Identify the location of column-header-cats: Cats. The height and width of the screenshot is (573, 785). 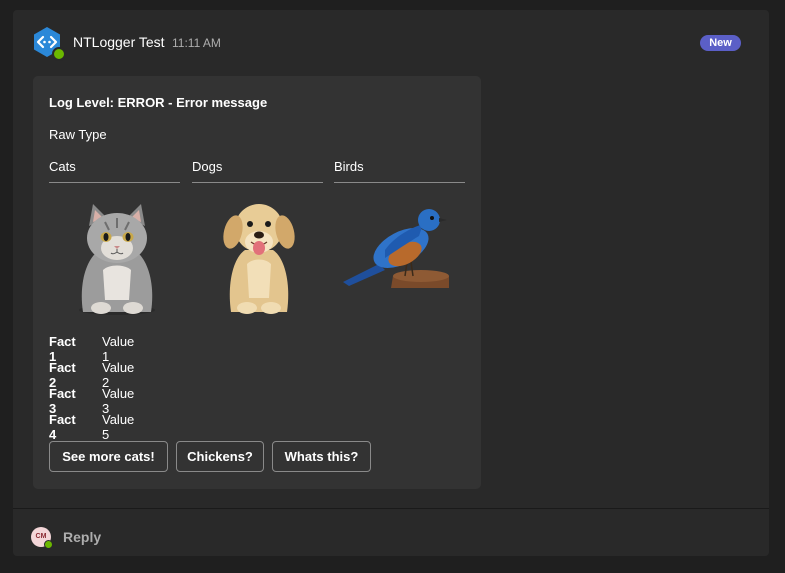
(114, 171).